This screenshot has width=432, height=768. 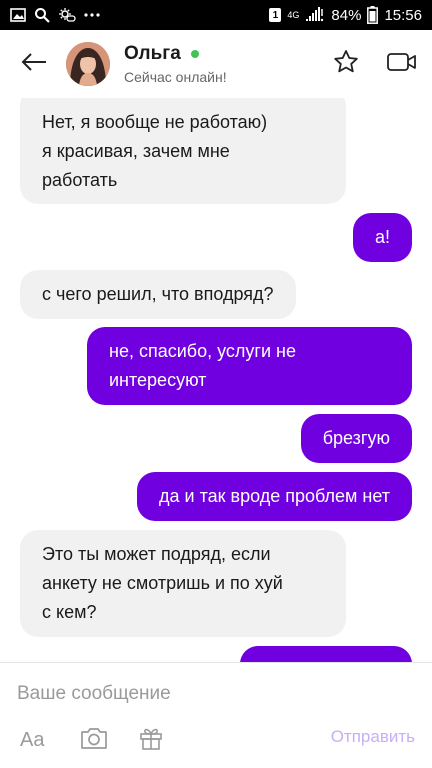 I want to click on text-format-button: Aa, so click(x=32, y=740).